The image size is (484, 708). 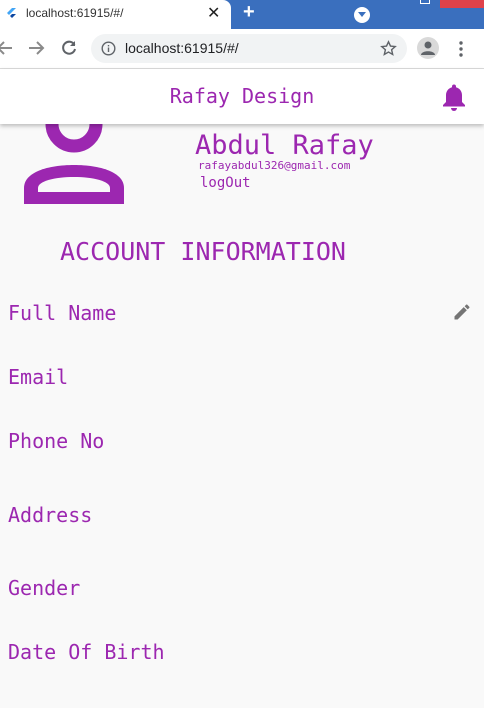 I want to click on window-close-button, so click(x=462, y=4).